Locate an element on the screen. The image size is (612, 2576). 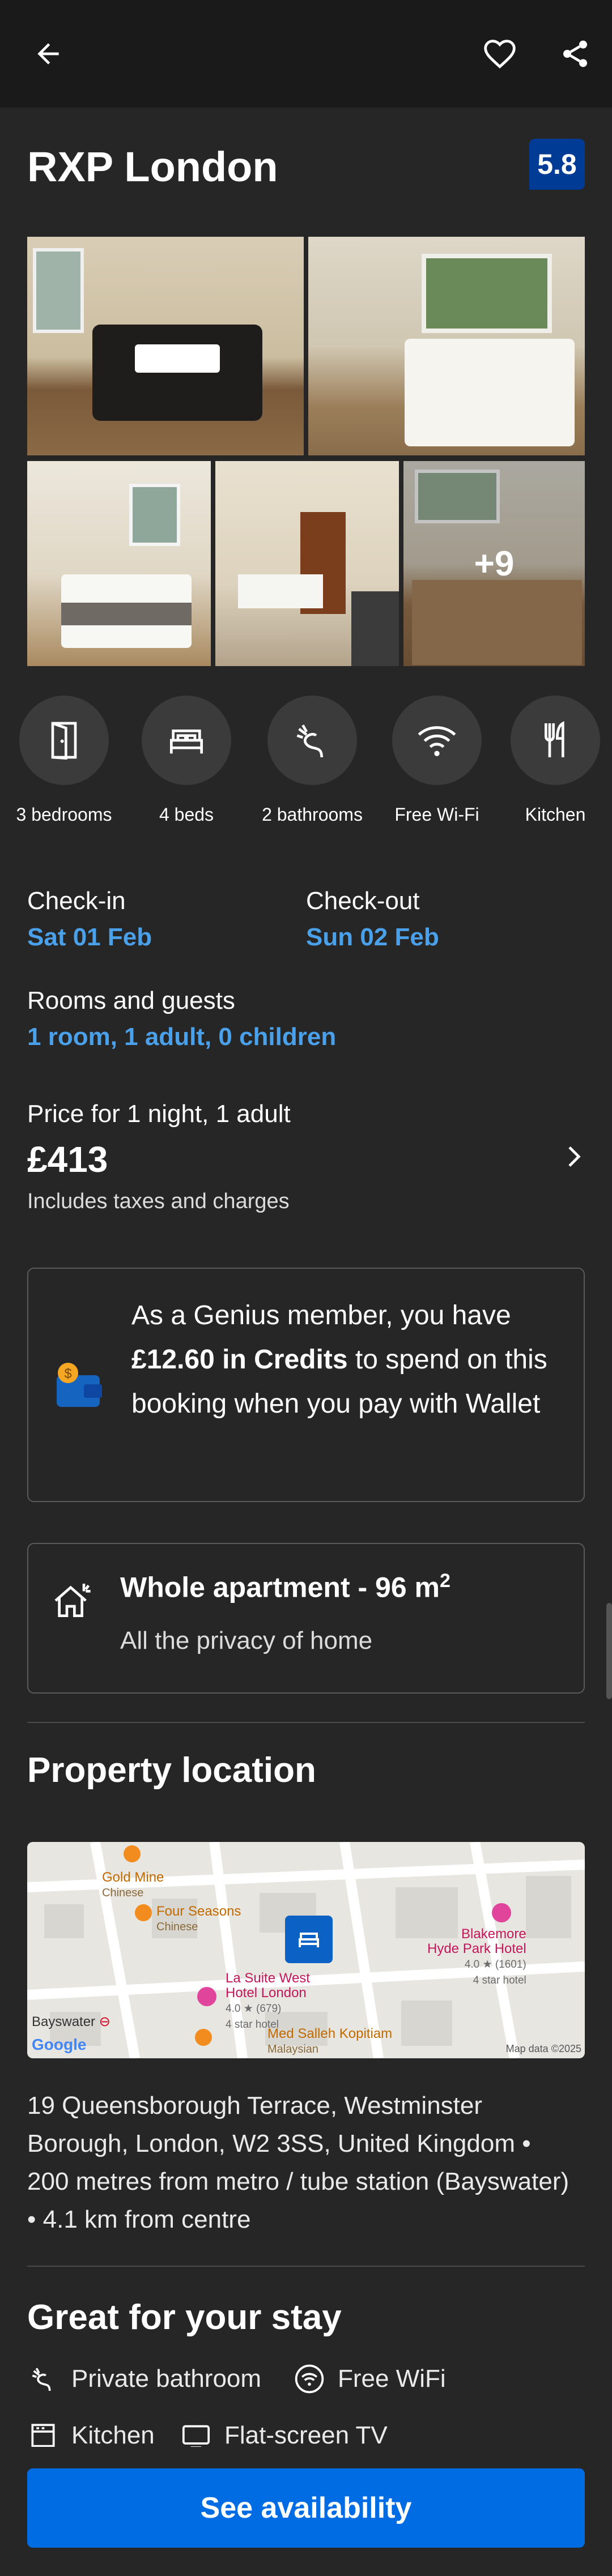
poi-name: Four Seasons is located at coordinates (198, 1911).